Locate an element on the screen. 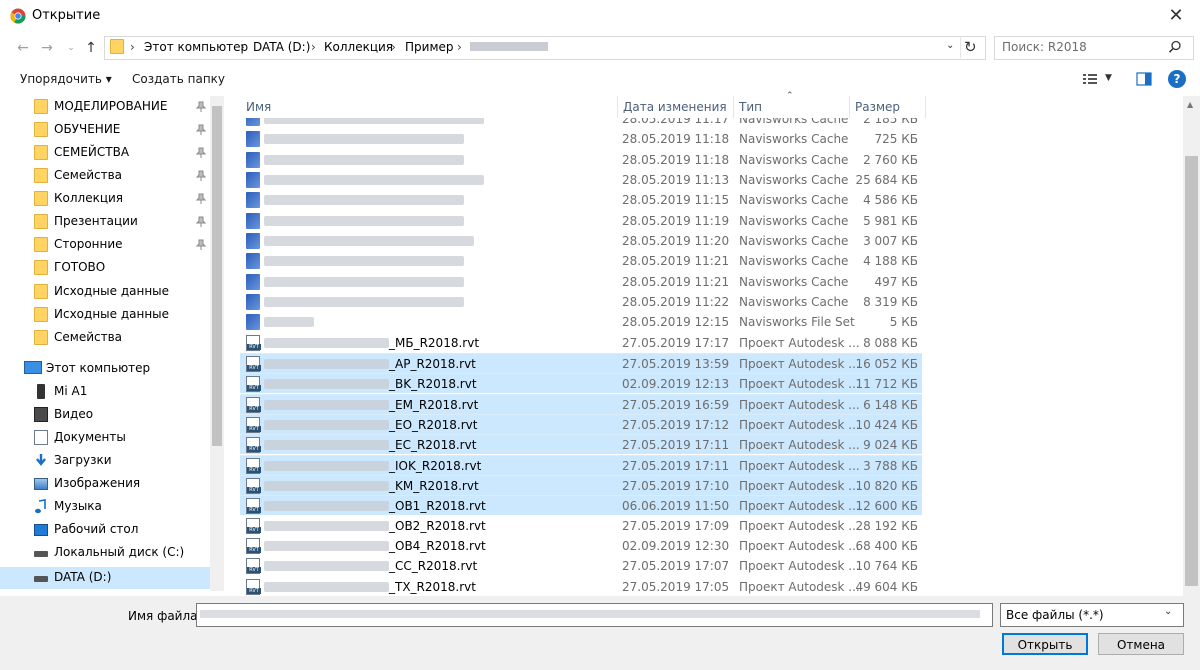  file-row: 28.05.2019 11:15 Navisworks Cache 4 586 КБ is located at coordinates (581, 200).